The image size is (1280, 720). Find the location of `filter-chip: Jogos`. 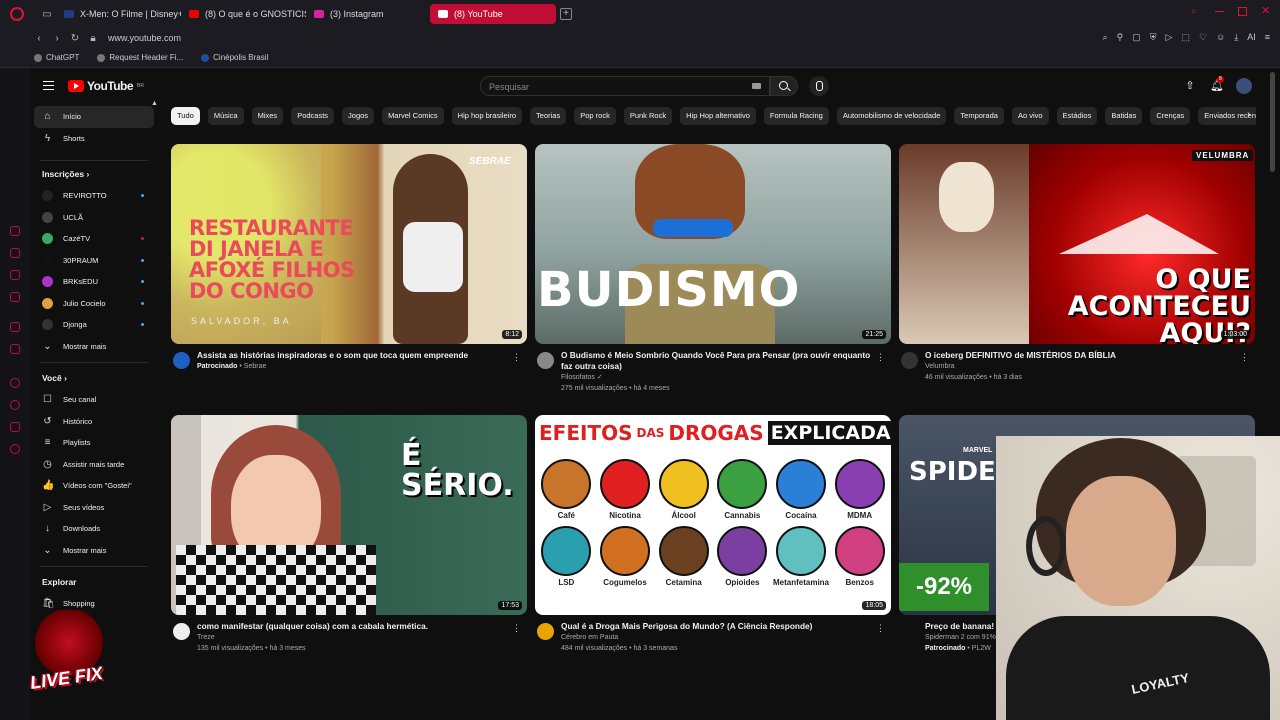

filter-chip: Jogos is located at coordinates (358, 116).